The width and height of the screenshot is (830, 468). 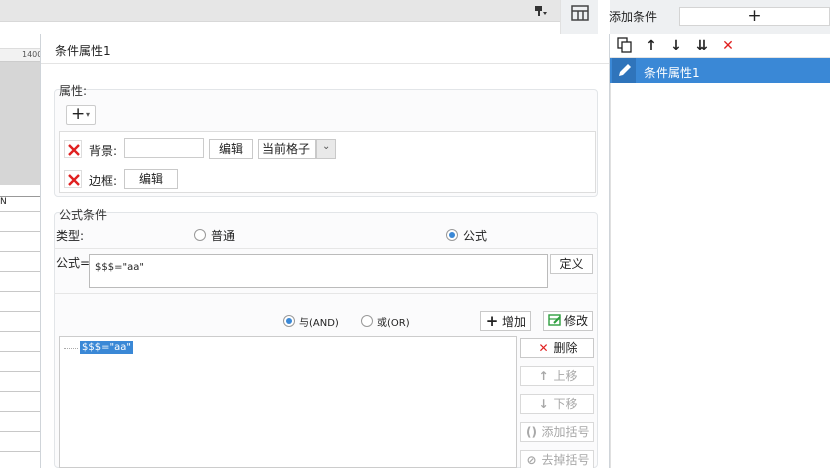 What do you see at coordinates (452, 235) in the screenshot?
I see `type-formula-radio` at bounding box center [452, 235].